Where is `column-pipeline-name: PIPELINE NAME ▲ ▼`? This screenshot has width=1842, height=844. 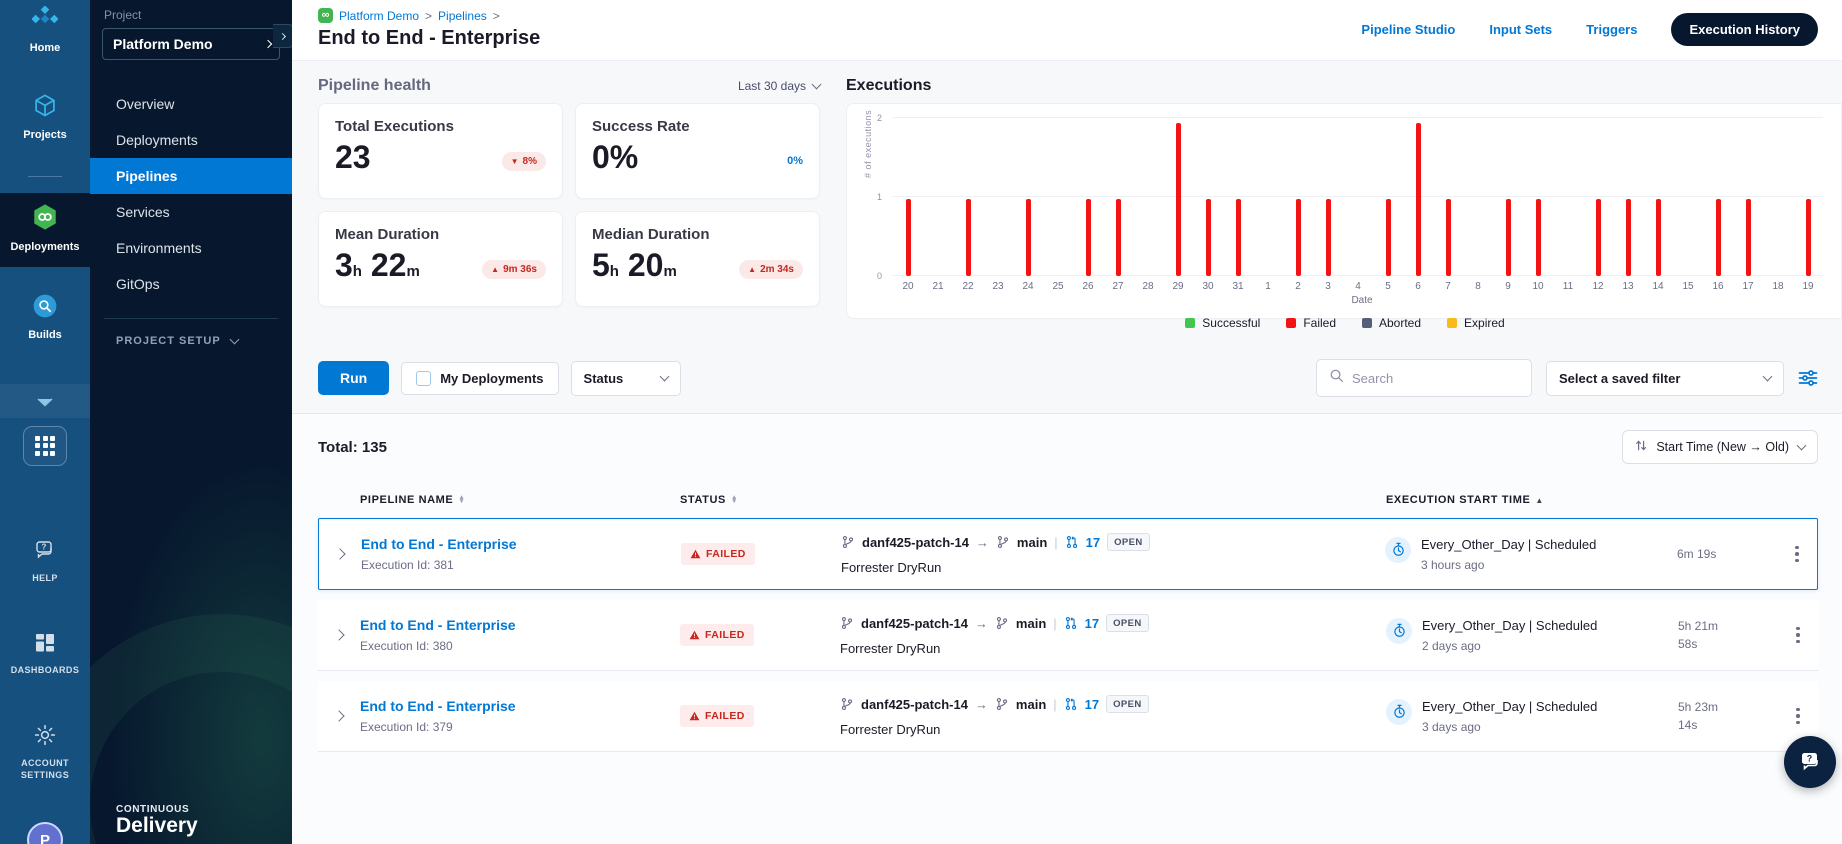
column-pipeline-name: PIPELINE NAME ▲ ▼ is located at coordinates (520, 500).